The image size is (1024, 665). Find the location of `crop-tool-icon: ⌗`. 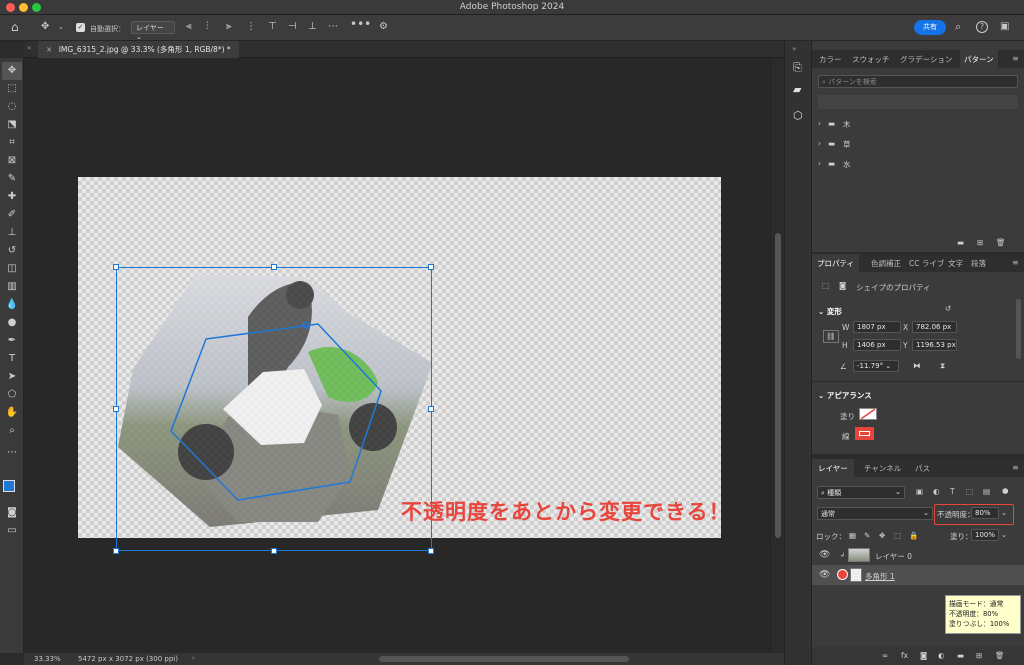

crop-tool-icon: ⌗ is located at coordinates (12, 143).